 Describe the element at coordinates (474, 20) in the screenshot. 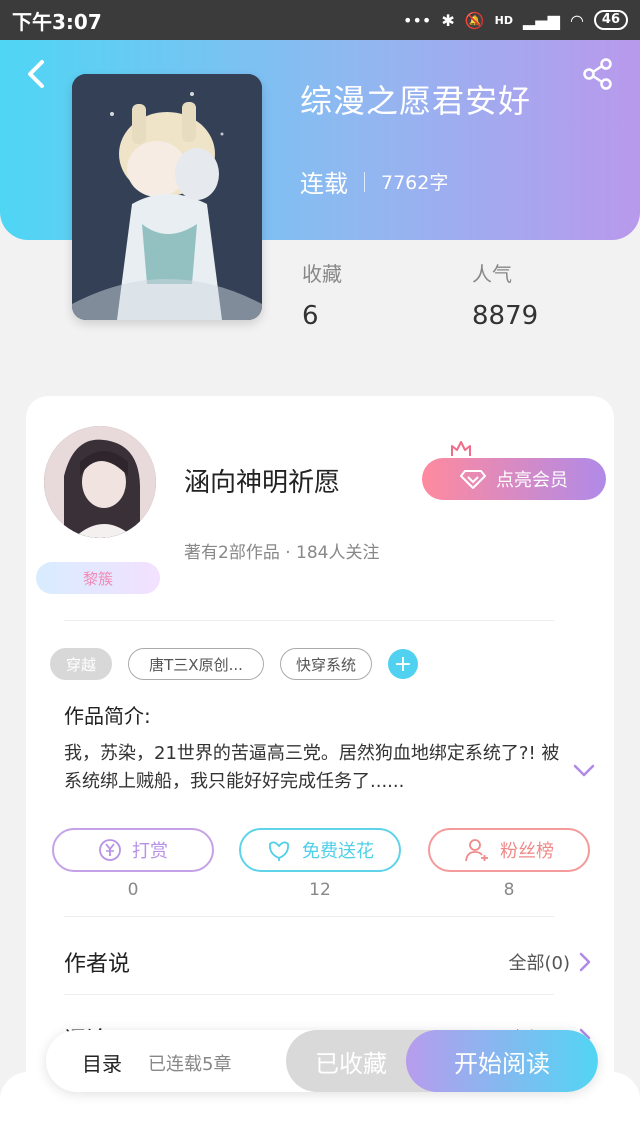

I see `mute-icon: 🔕` at that location.